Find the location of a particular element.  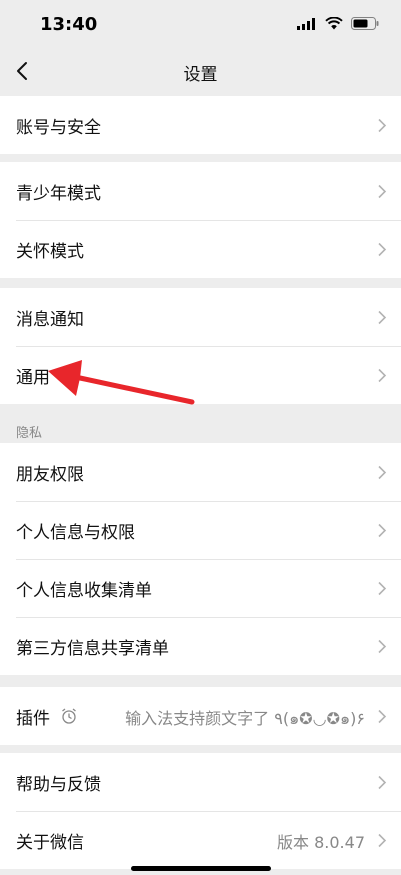

battery-icon is located at coordinates (365, 23).